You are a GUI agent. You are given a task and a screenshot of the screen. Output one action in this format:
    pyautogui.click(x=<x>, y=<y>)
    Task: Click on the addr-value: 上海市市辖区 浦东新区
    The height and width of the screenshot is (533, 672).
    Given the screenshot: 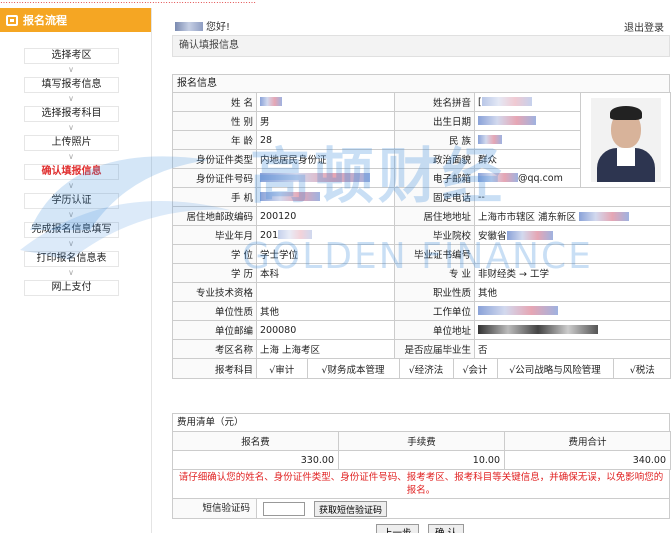 What is the action you would take?
    pyautogui.click(x=572, y=216)
    